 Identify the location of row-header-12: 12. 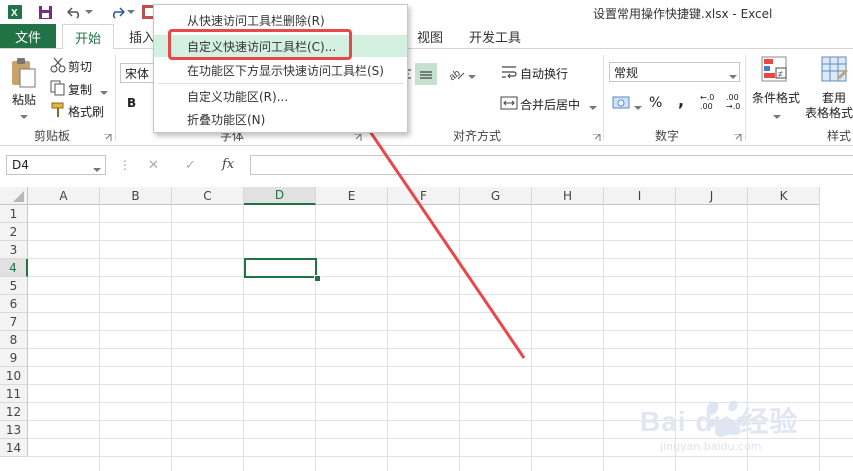
(14, 412).